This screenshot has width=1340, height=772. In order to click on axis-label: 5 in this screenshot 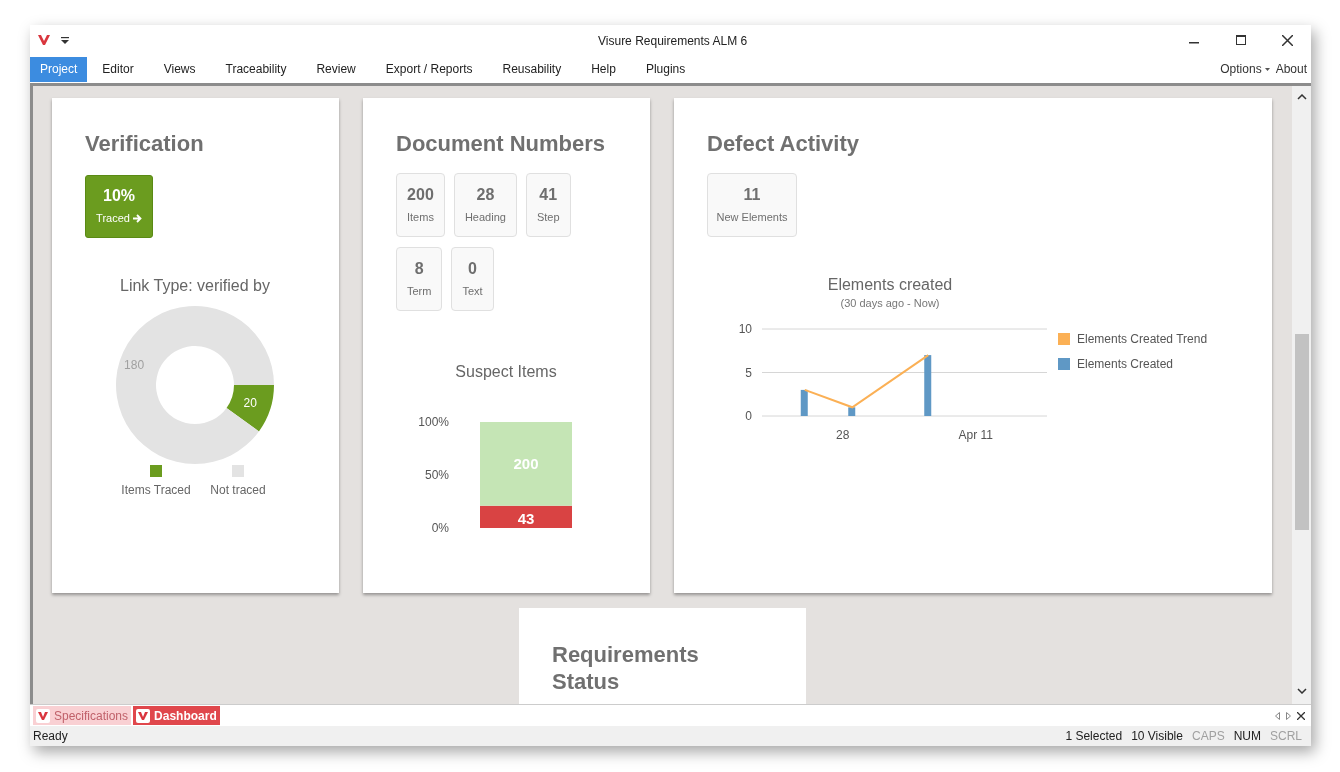, I will do `click(748, 372)`.